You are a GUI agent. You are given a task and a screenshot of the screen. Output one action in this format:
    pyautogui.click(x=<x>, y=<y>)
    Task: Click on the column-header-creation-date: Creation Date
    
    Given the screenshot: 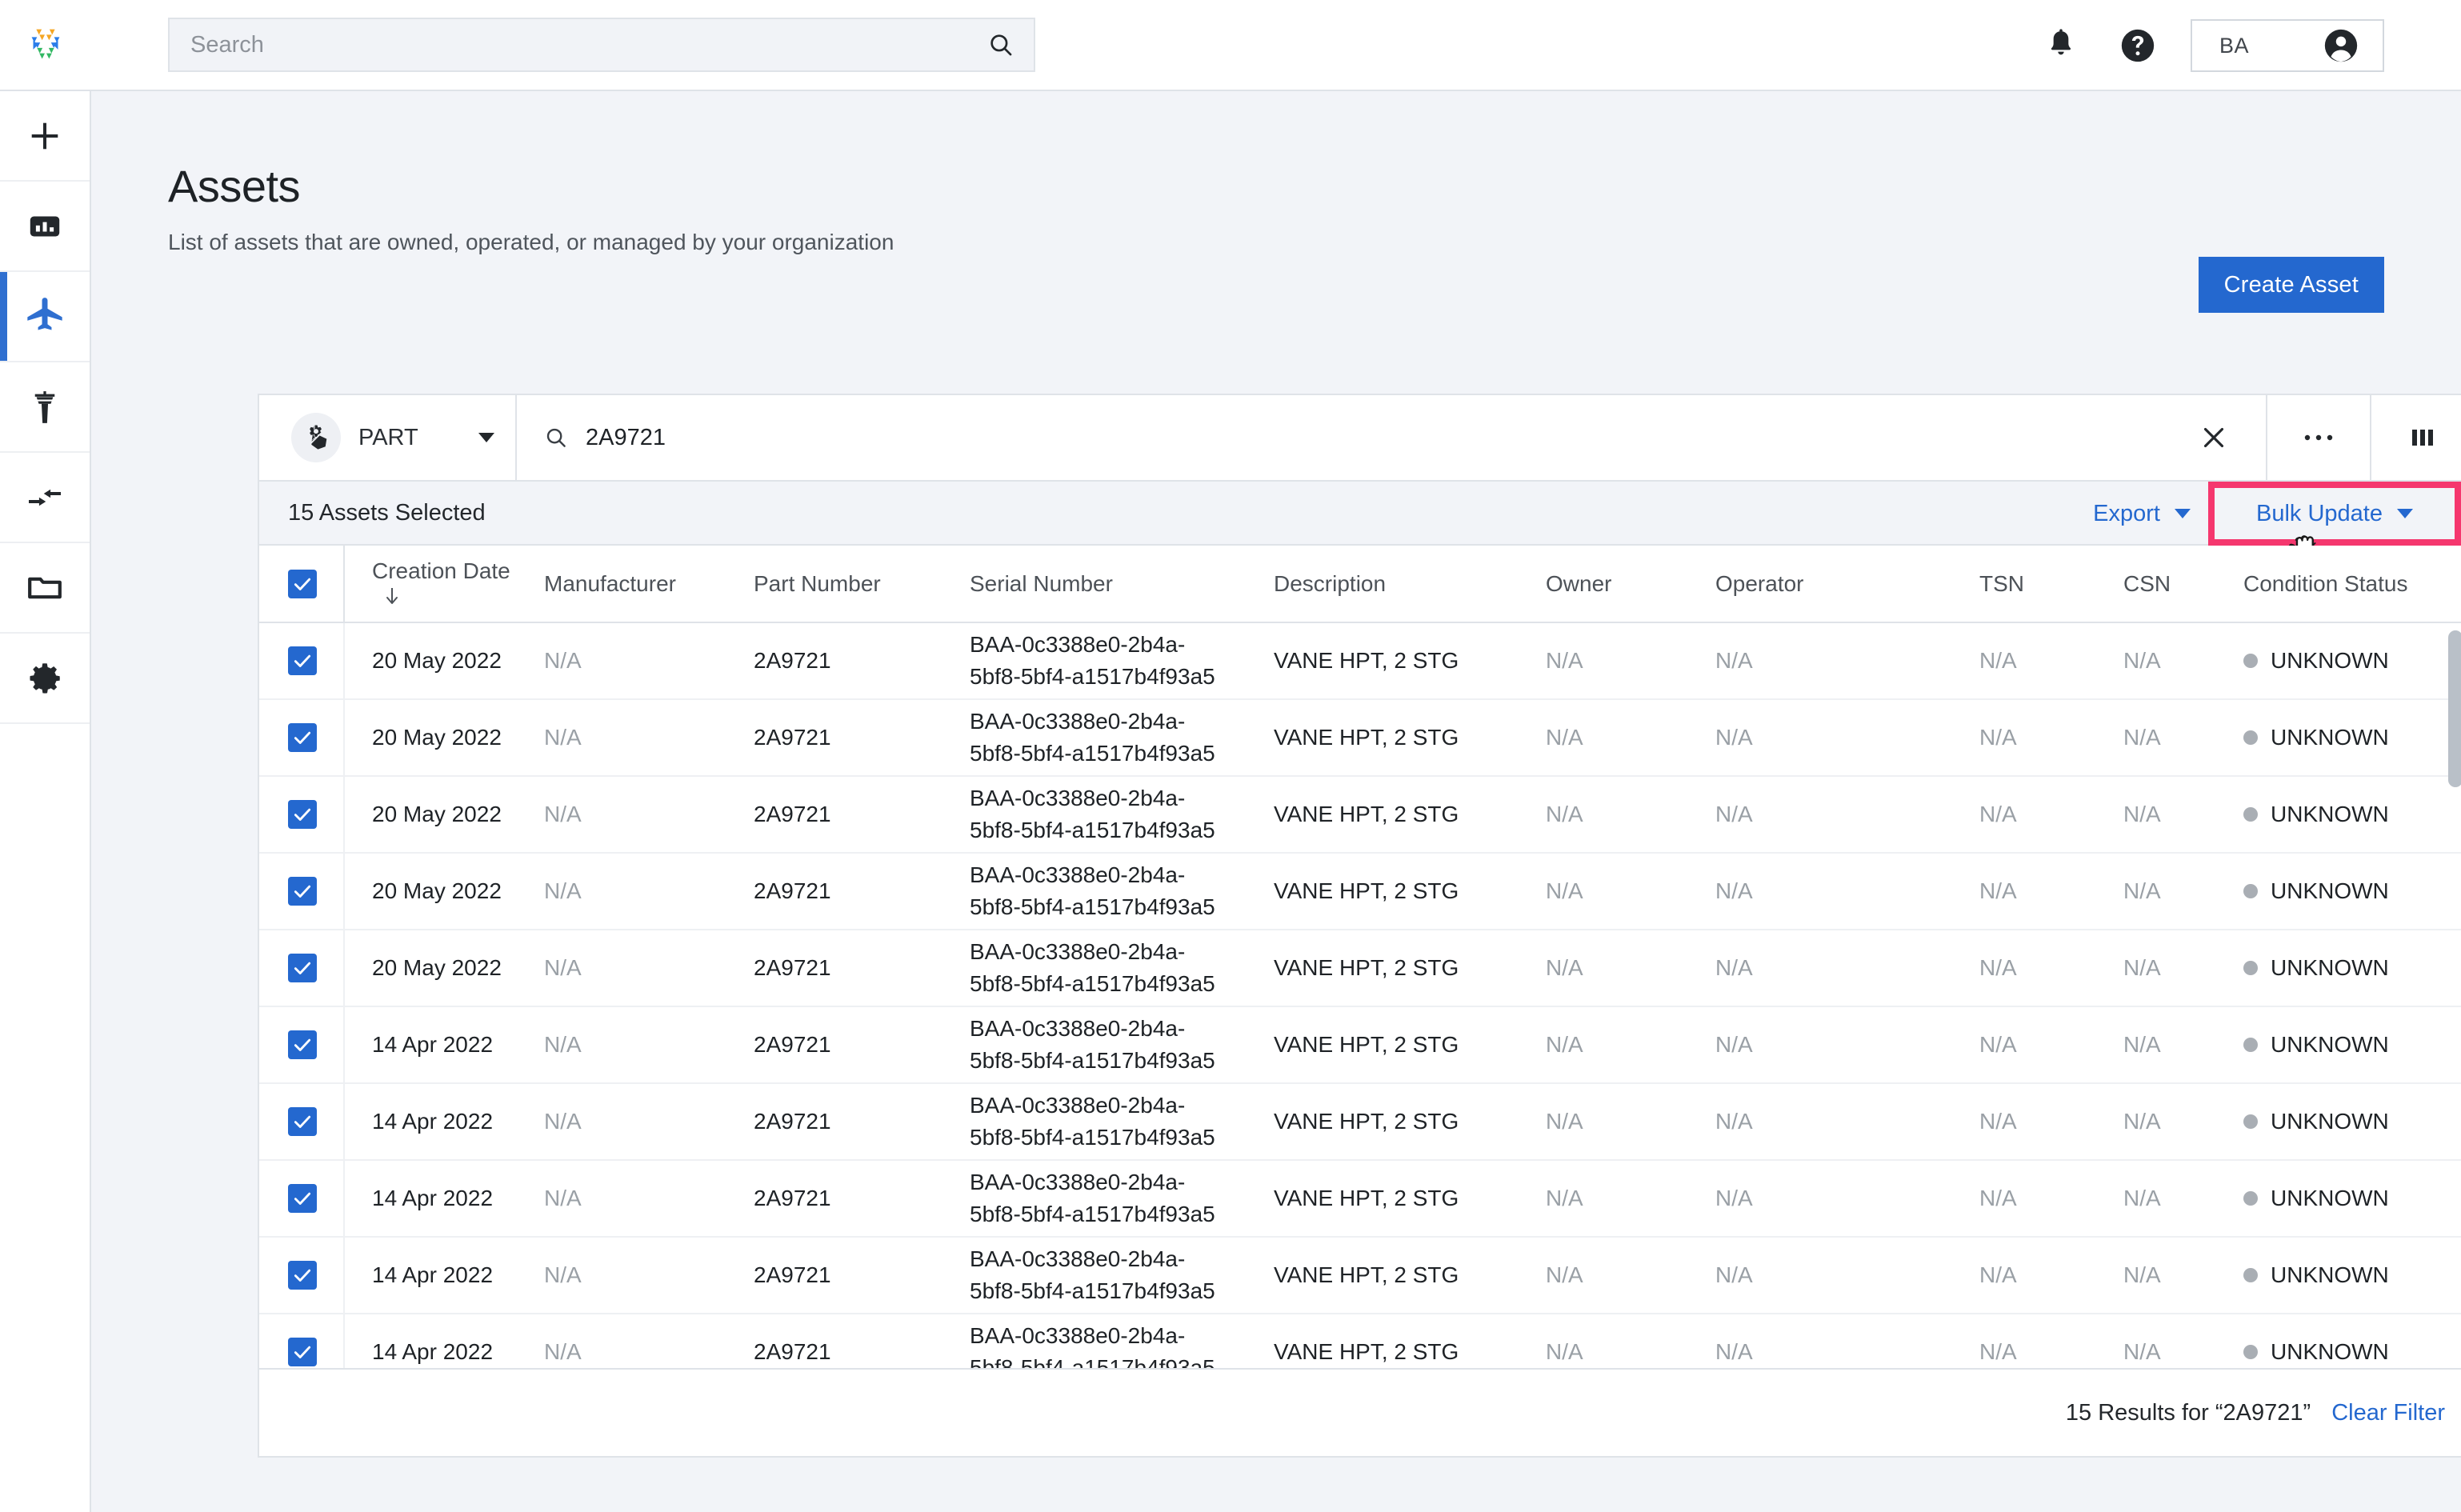 What is the action you would take?
    pyautogui.click(x=444, y=584)
    